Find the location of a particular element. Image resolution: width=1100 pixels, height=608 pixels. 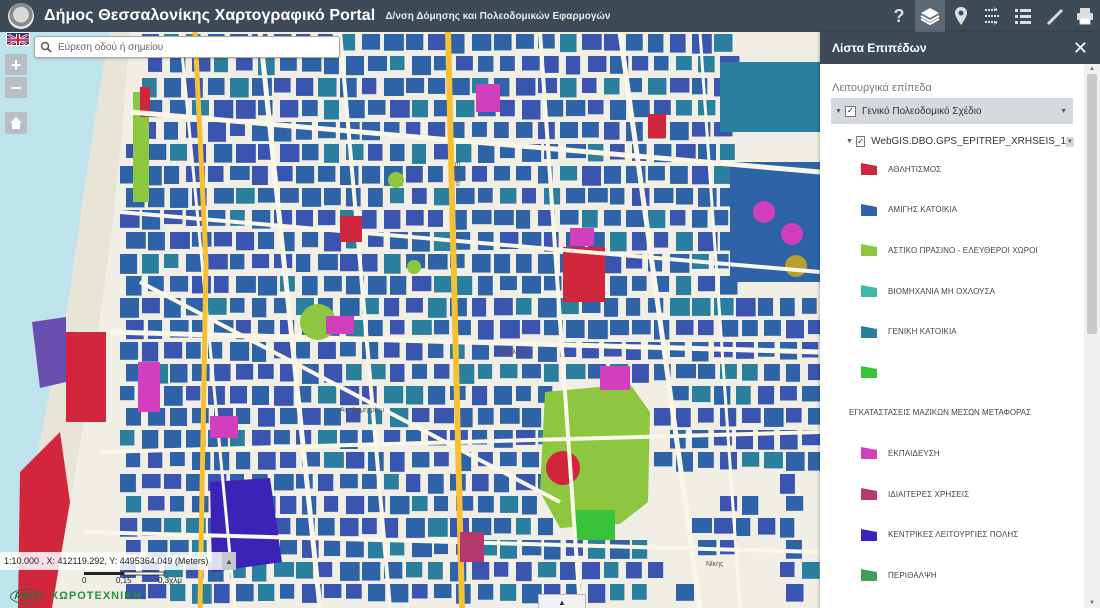

home-button is located at coordinates (16, 123).